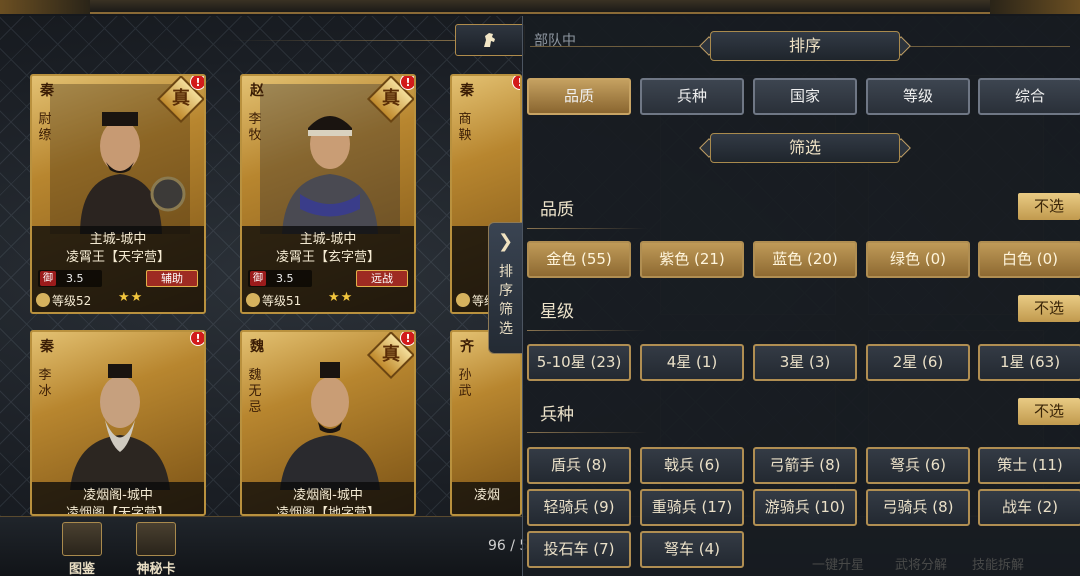 This screenshot has height=576, width=1080. Describe the element at coordinates (273, 300) in the screenshot. I see `level-label: 等级51` at that location.